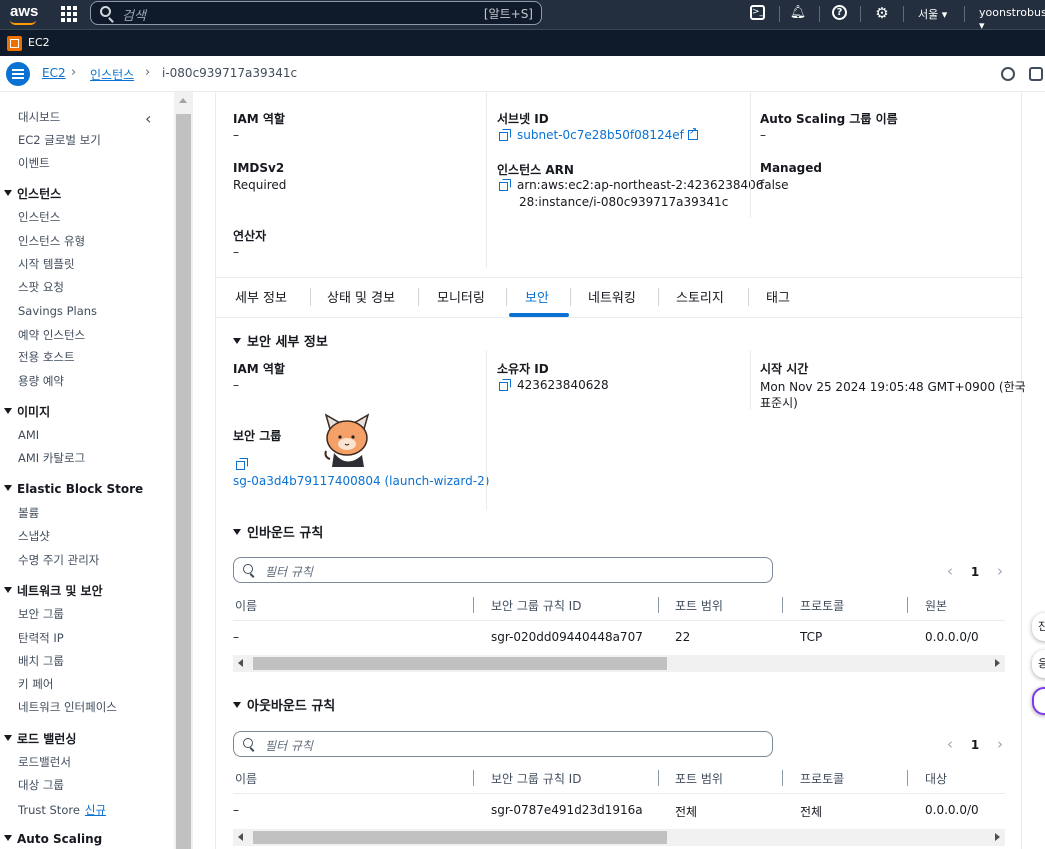 This screenshot has height=849, width=1045. Describe the element at coordinates (62, 810) in the screenshot. I see `sidebar-item-trust-store: Trust Store 신규` at that location.